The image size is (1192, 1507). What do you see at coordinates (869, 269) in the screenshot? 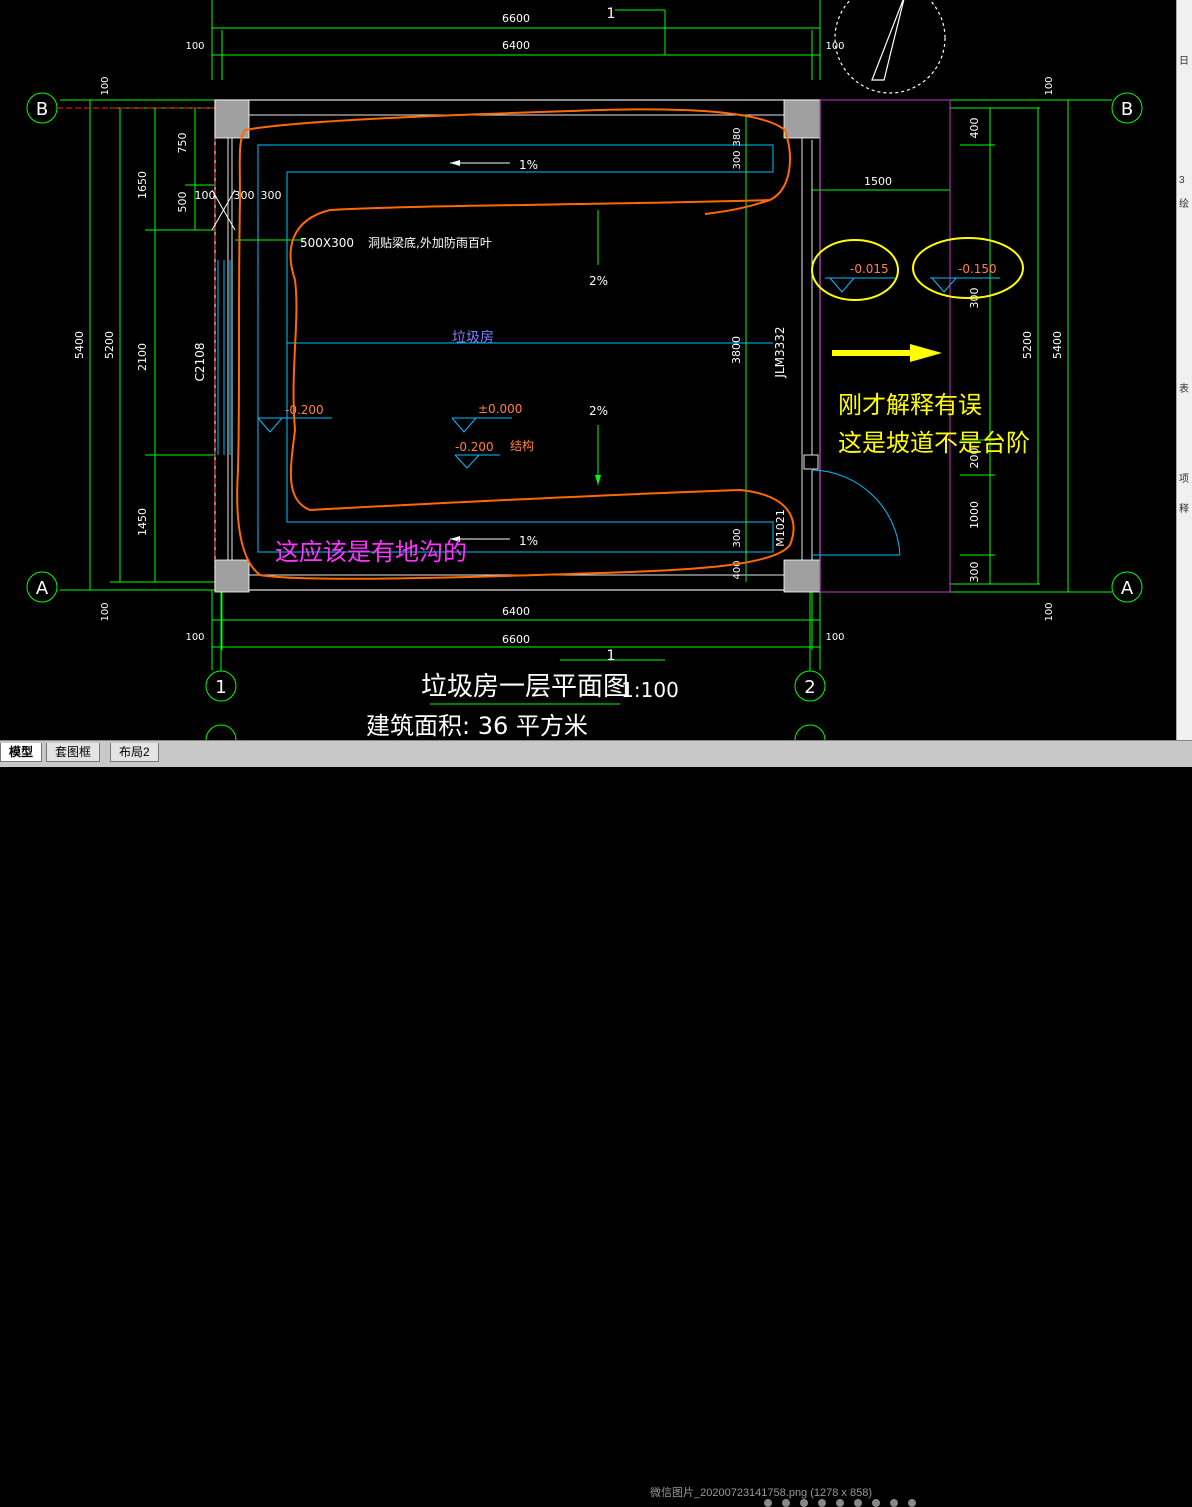
I see `elev-m0015: -0.015` at bounding box center [869, 269].